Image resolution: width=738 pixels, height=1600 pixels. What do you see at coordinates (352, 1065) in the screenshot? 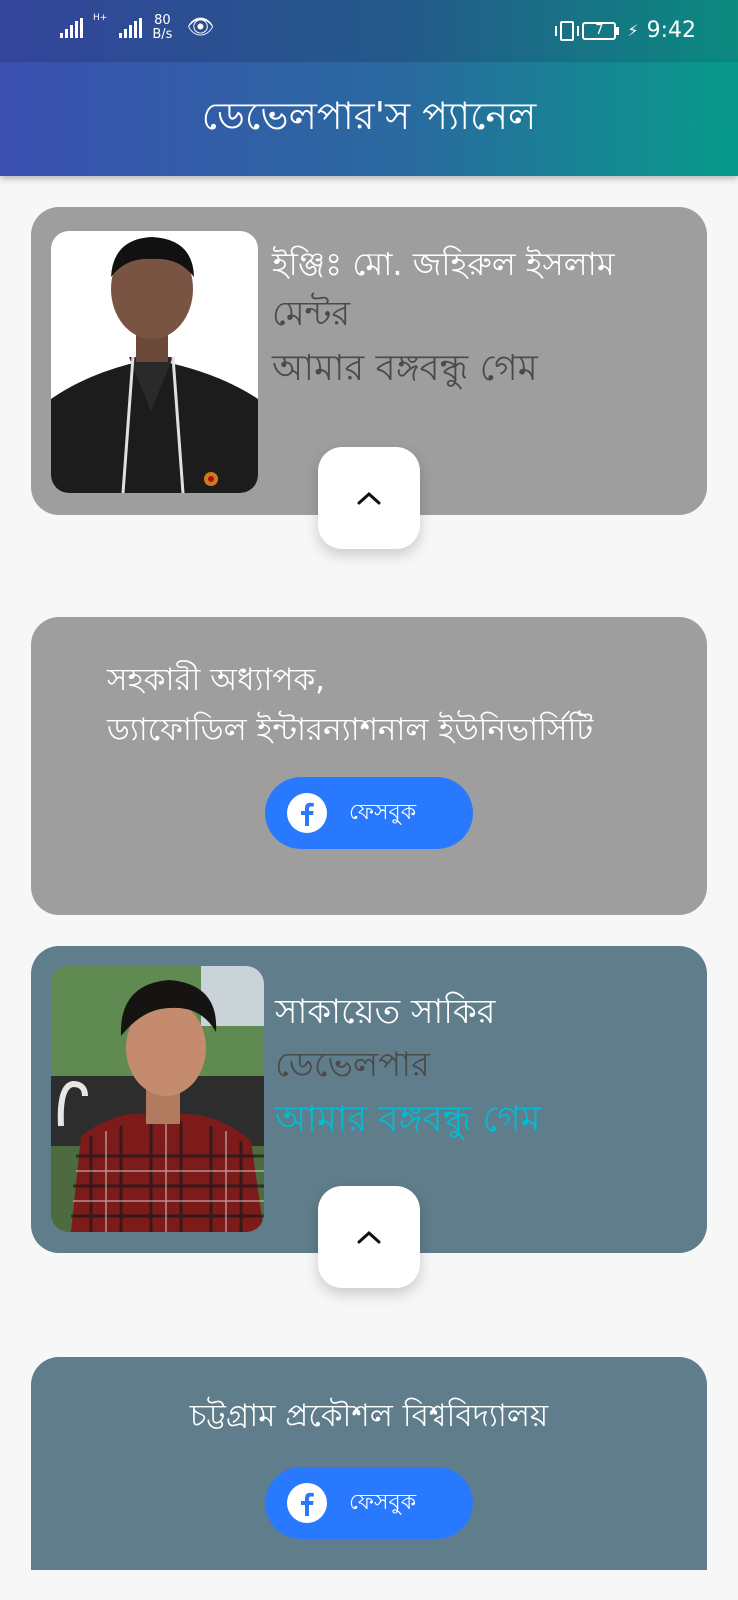
I see `developer-role: ডেভেলপার` at bounding box center [352, 1065].